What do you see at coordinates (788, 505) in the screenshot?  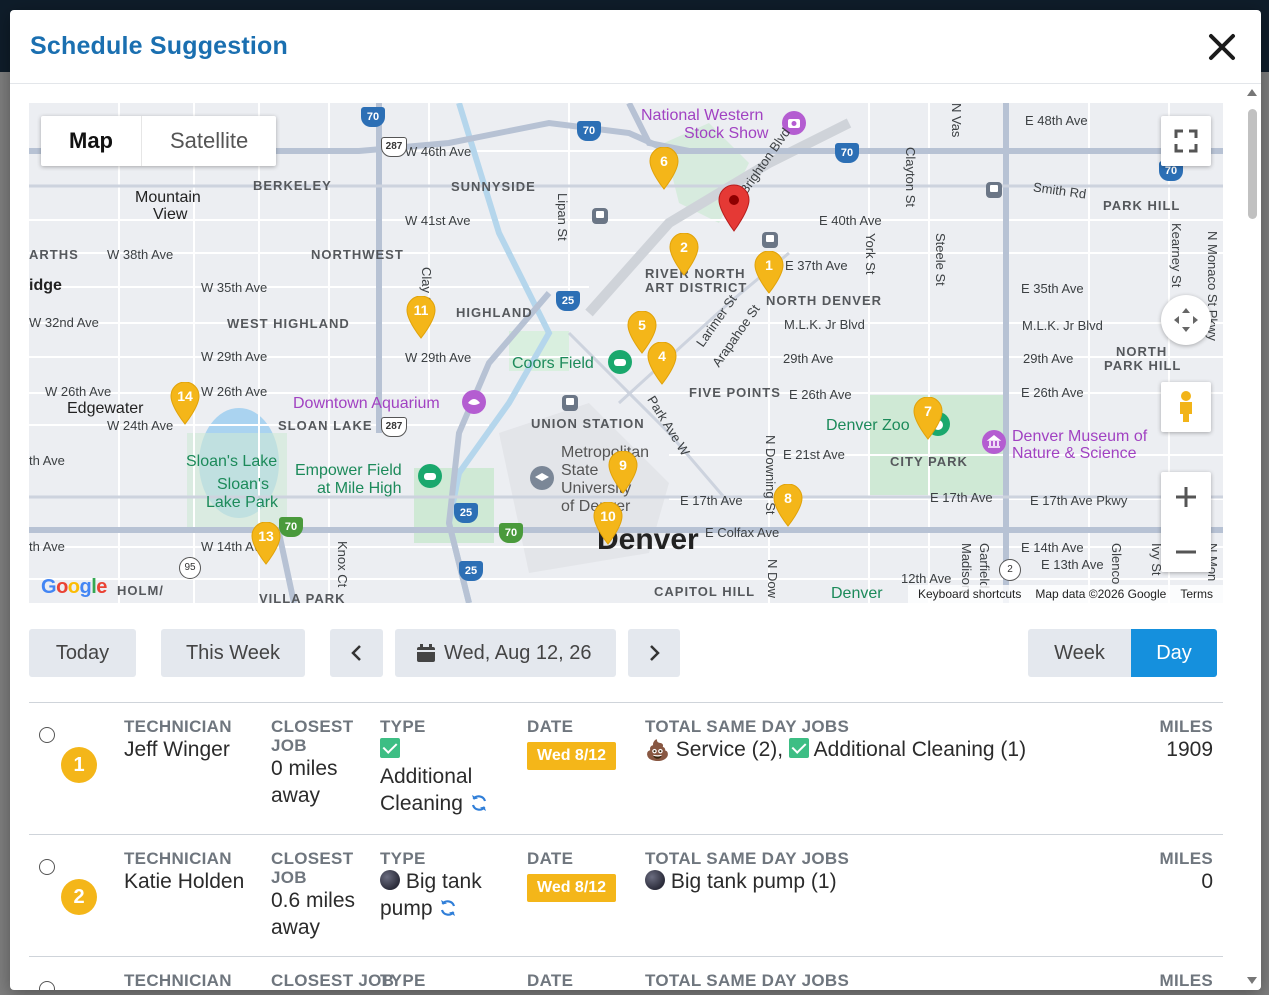 I see `map-pin-8: 8` at bounding box center [788, 505].